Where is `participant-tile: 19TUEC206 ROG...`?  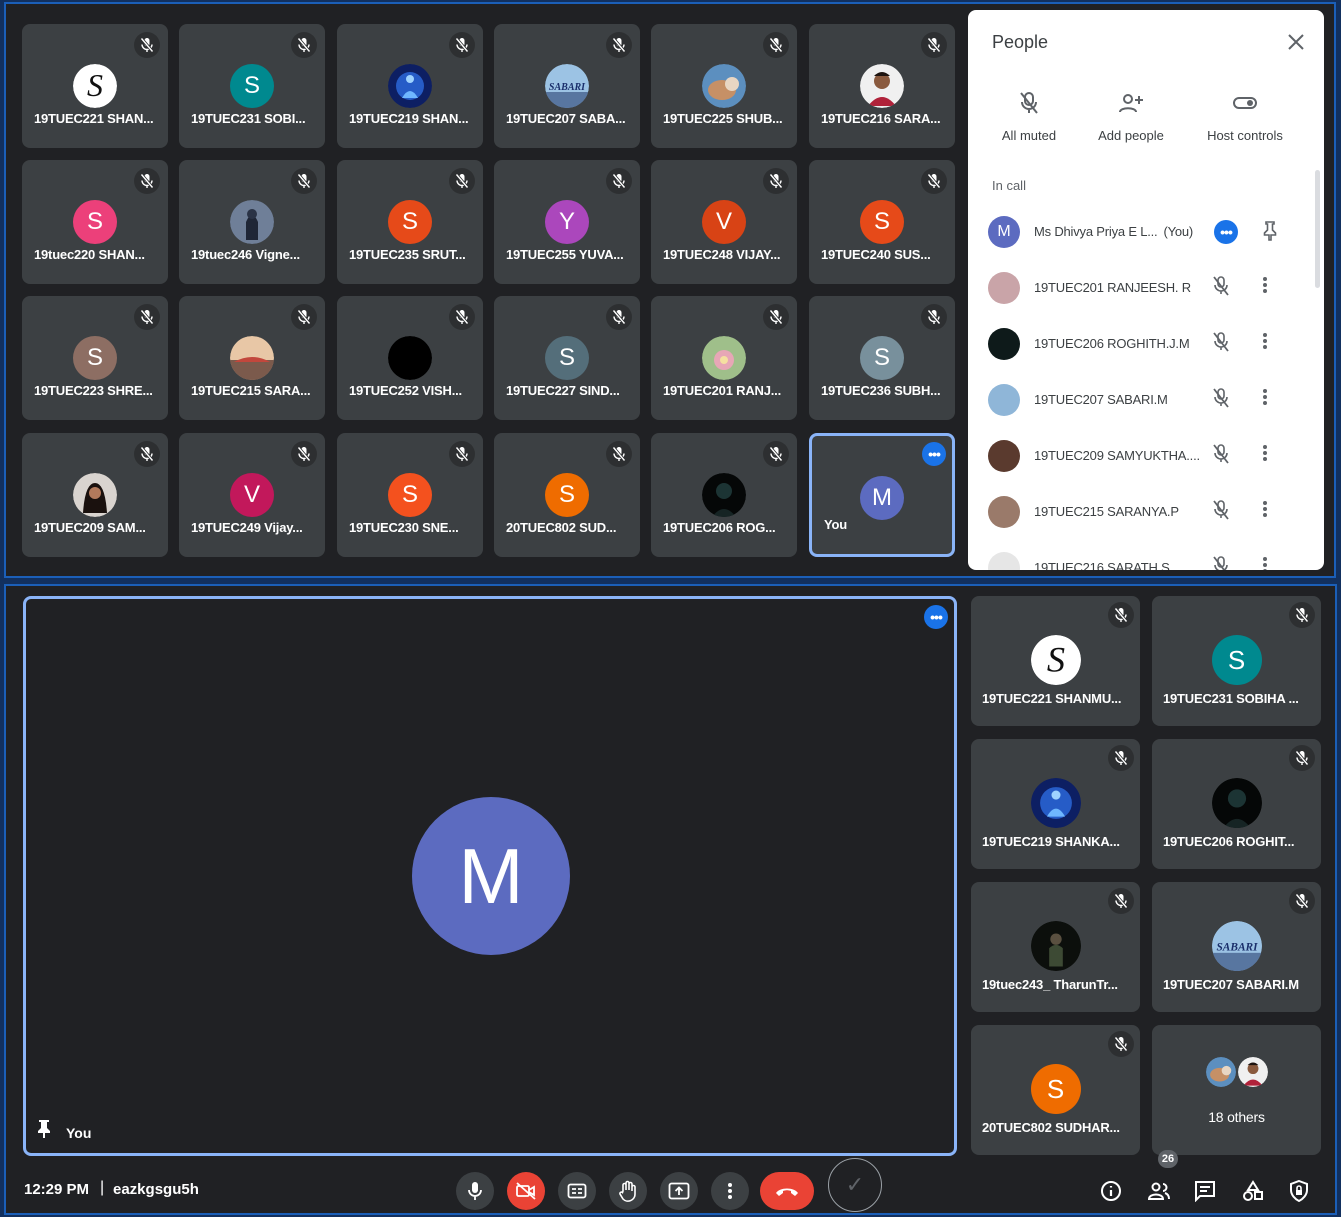
participant-tile: 19TUEC206 ROG... is located at coordinates (724, 495).